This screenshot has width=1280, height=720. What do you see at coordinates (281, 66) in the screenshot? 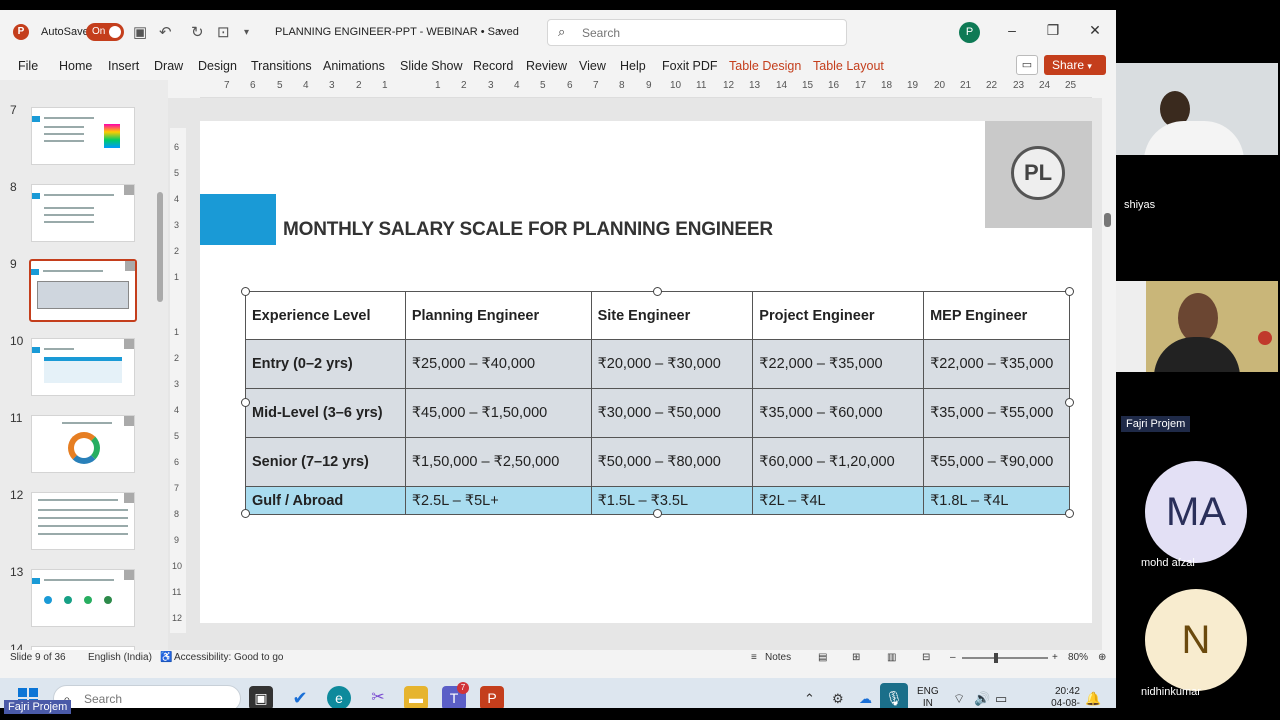
I see `tab-transitions: Transitions` at bounding box center [281, 66].